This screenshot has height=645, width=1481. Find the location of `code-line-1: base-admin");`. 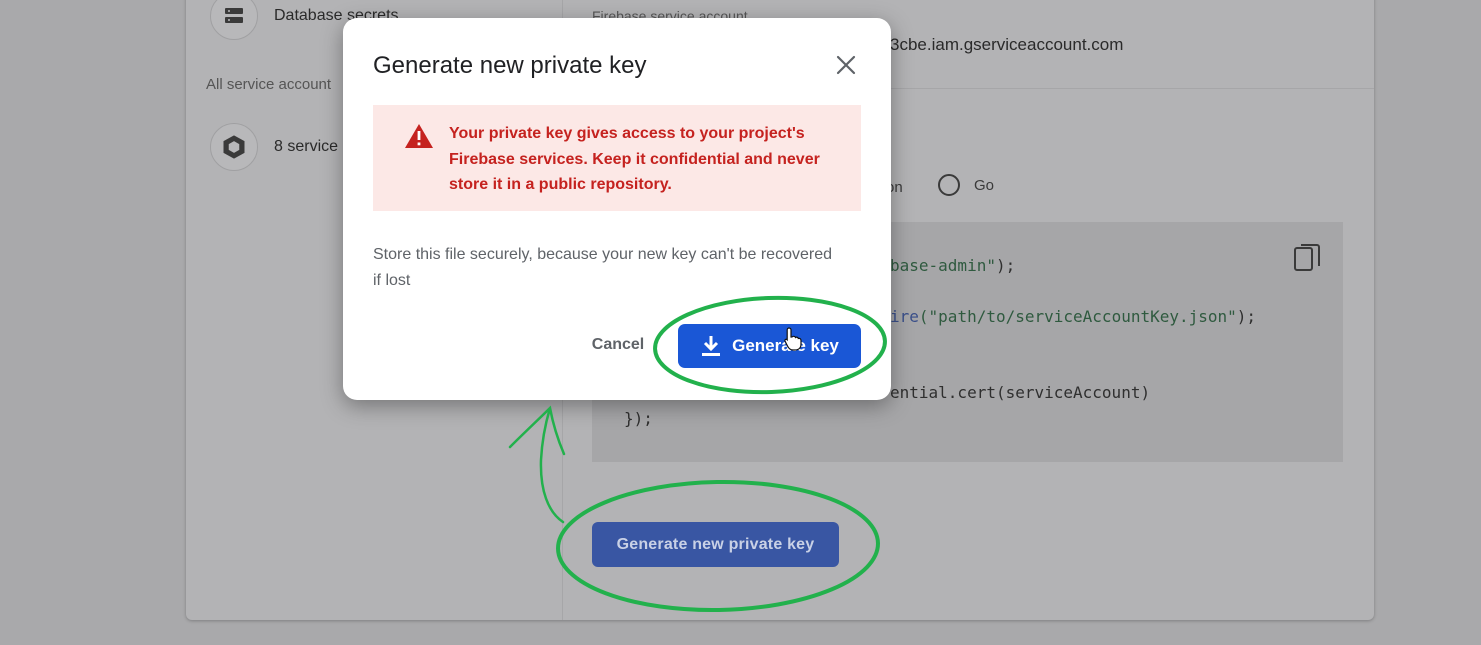

code-line-1: base-admin"); is located at coordinates (952, 265).